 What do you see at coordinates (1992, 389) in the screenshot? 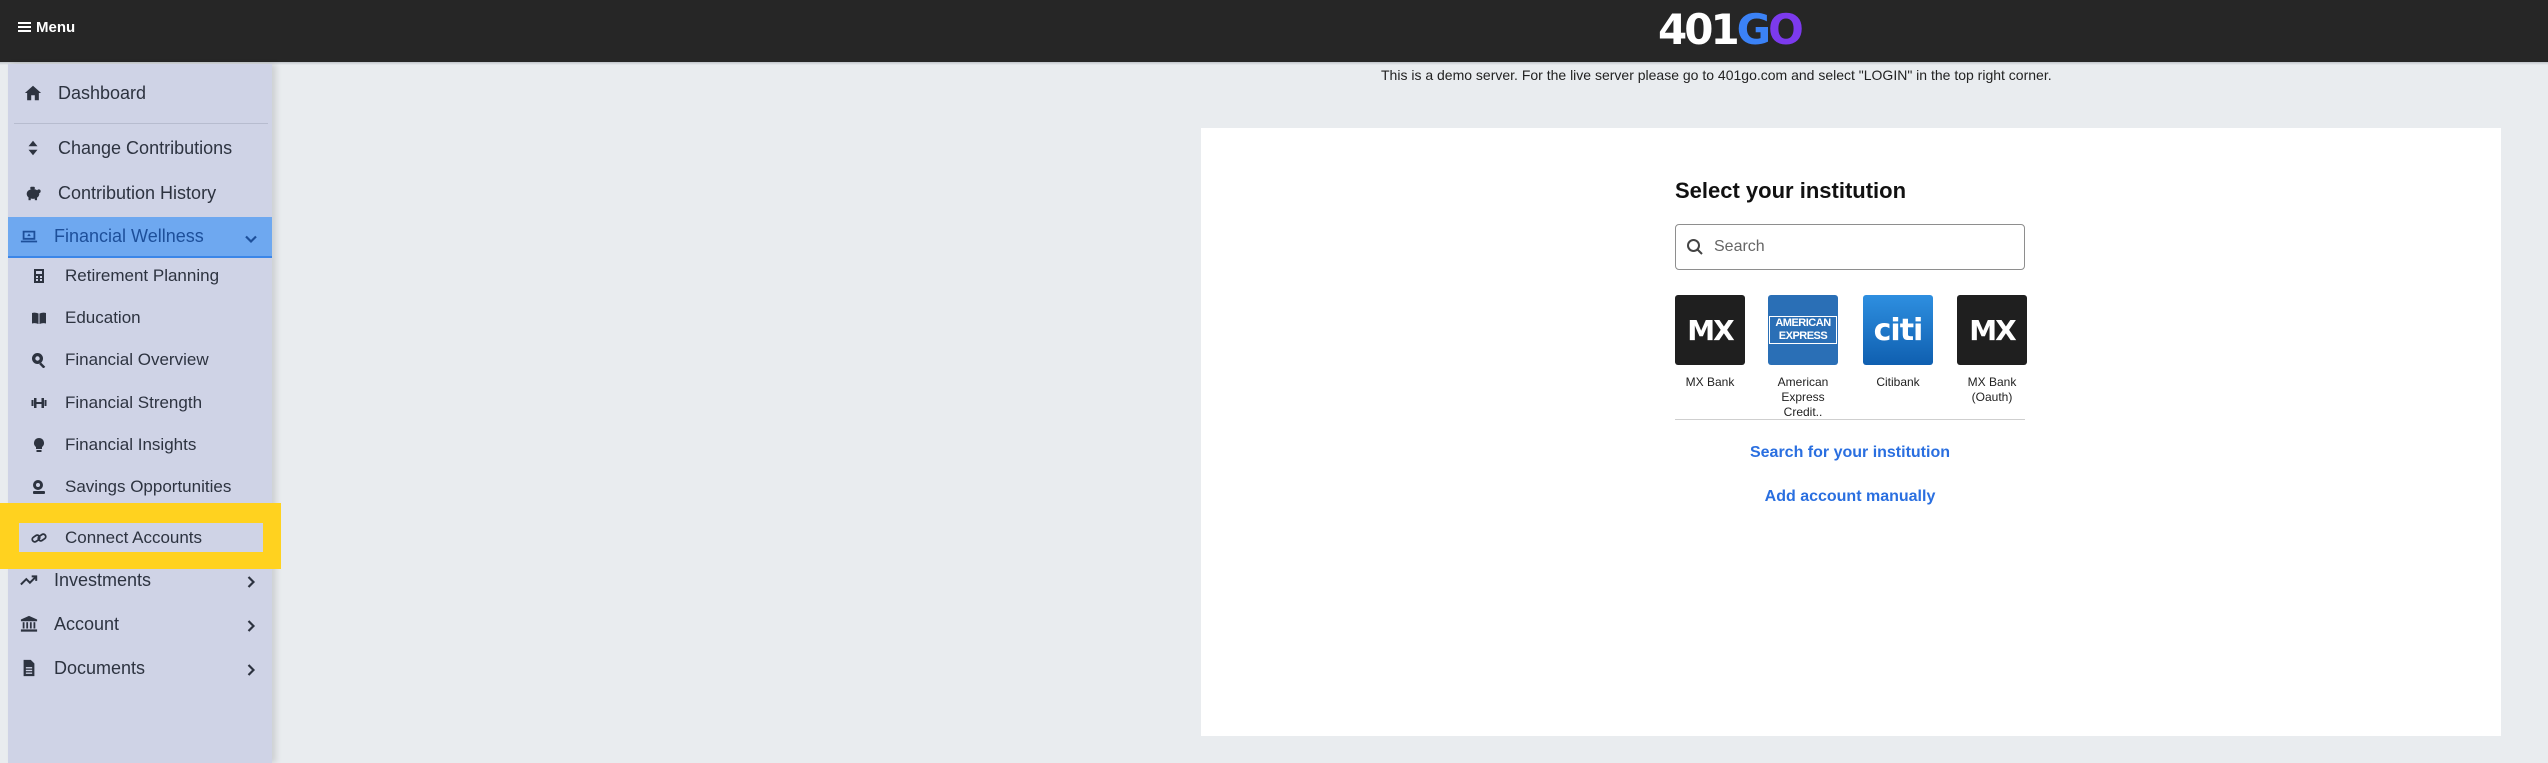
I see `institution-name: MX Bank (Oauth)` at bounding box center [1992, 389].